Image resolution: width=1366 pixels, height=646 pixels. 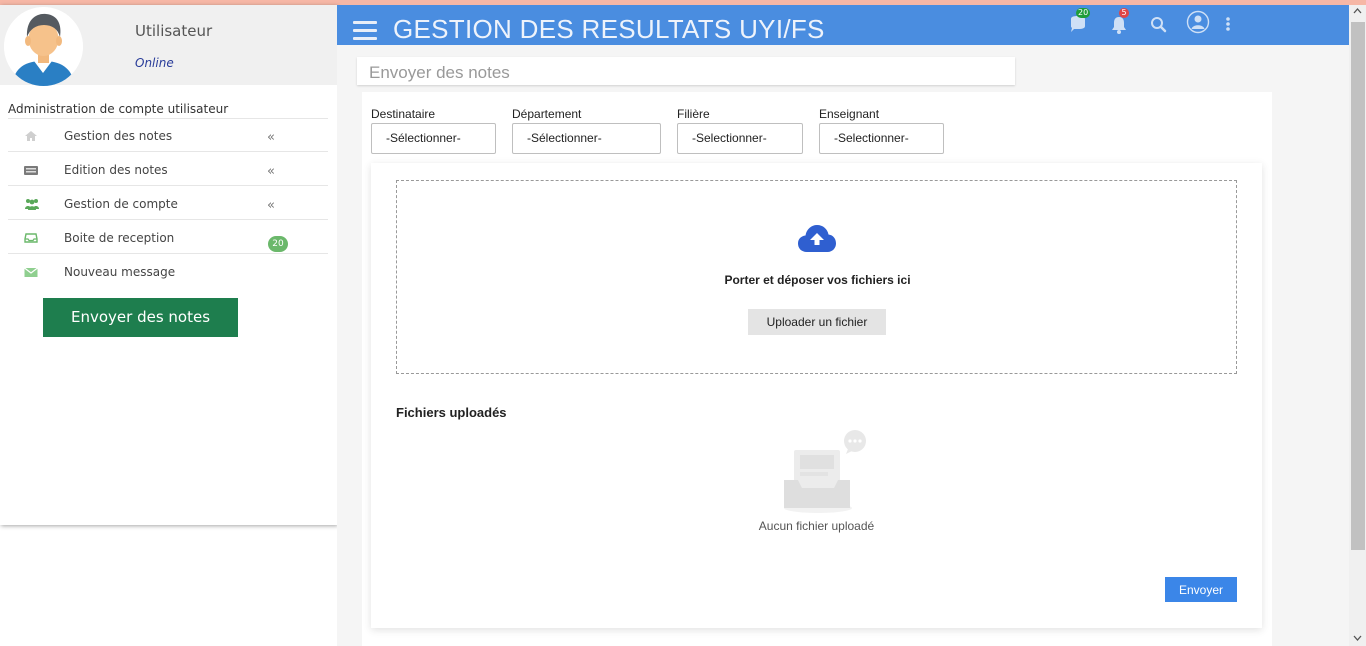 I want to click on bell-icon, so click(x=1119, y=25).